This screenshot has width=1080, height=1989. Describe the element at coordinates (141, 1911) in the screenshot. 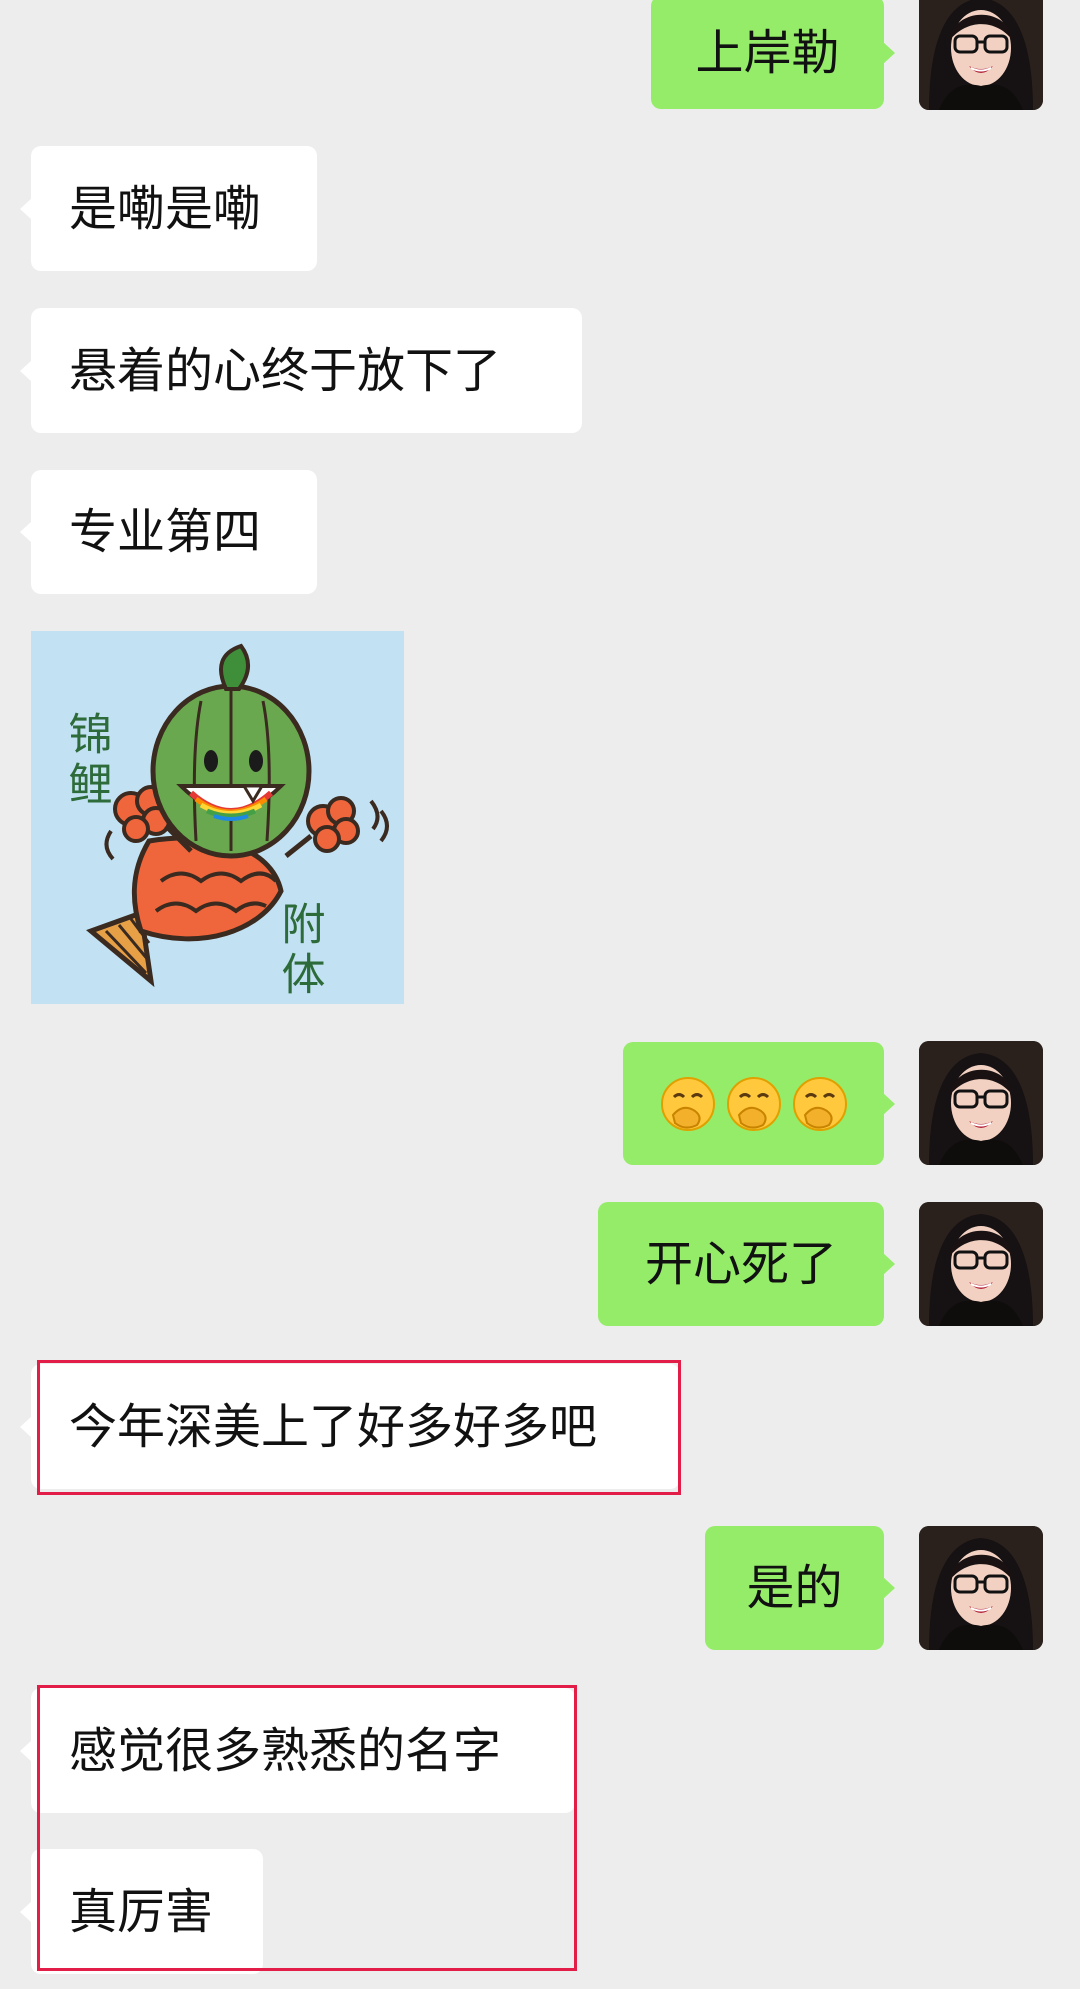

I see `message-text: 真厉害` at that location.